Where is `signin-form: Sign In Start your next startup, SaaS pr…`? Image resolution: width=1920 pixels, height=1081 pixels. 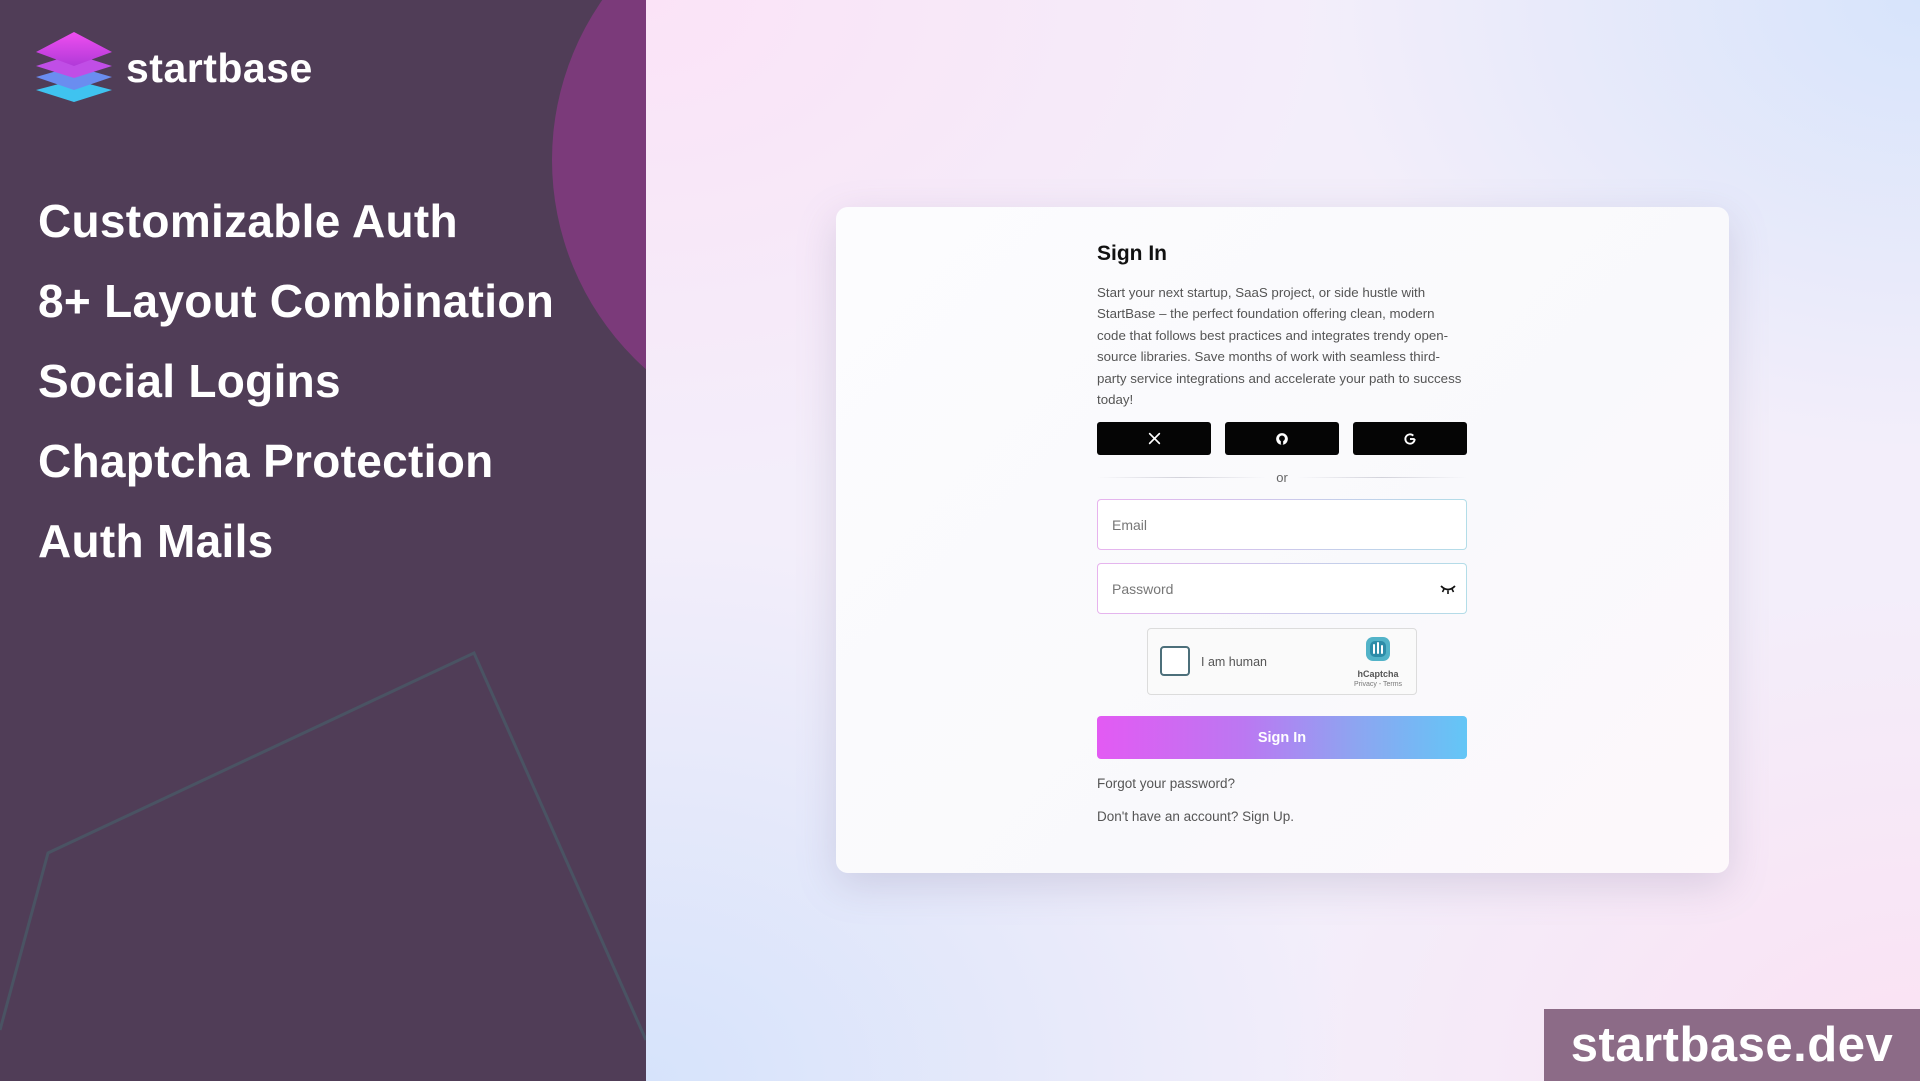
signin-form: Sign In Start your next startup, SaaS pr… is located at coordinates (1282, 529).